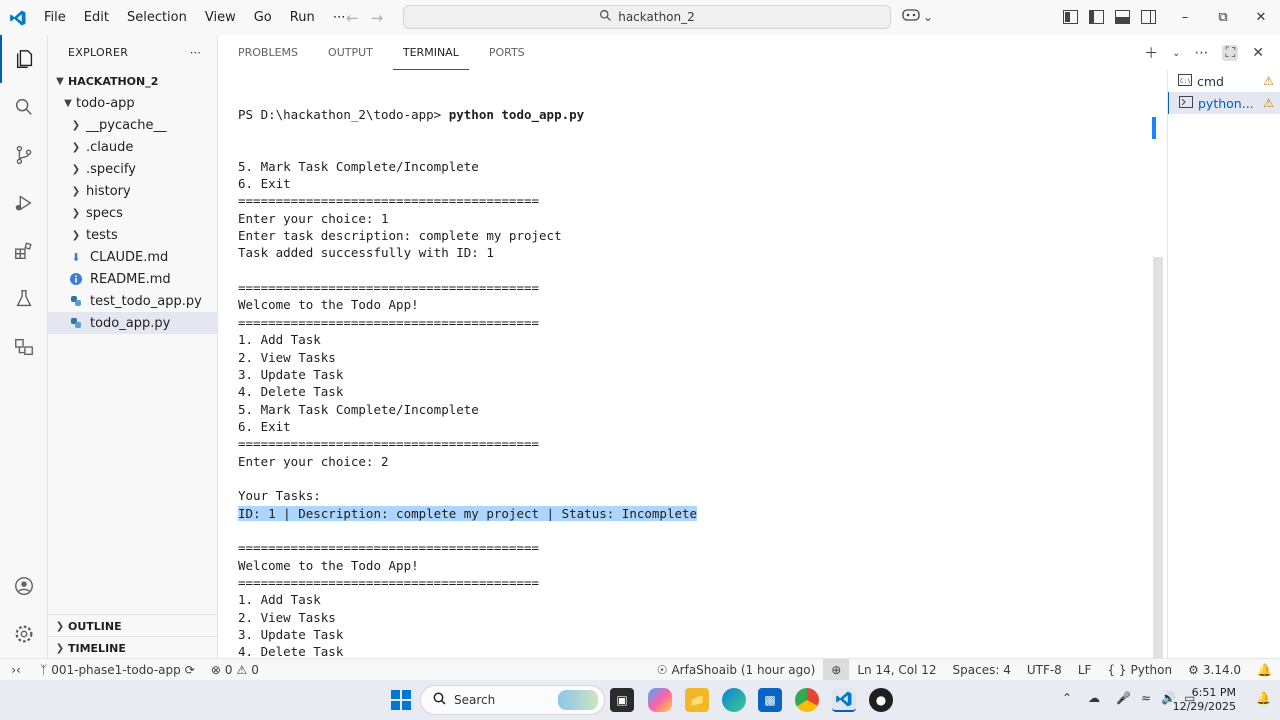  Describe the element at coordinates (328, 305) in the screenshot. I see `terminal-line-text: Welcome to the Todo App!` at that location.